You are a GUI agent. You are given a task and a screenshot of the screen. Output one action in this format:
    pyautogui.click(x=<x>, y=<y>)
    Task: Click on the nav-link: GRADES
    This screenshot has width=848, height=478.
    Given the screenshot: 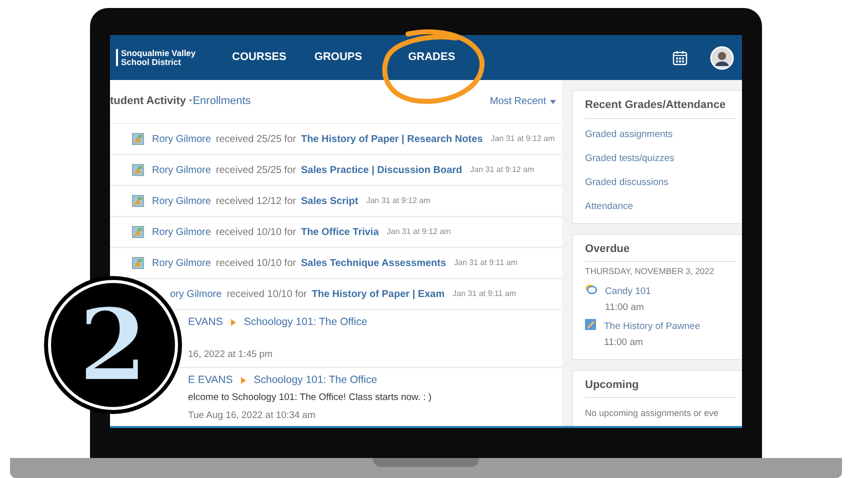 What is the action you would take?
    pyautogui.click(x=432, y=57)
    